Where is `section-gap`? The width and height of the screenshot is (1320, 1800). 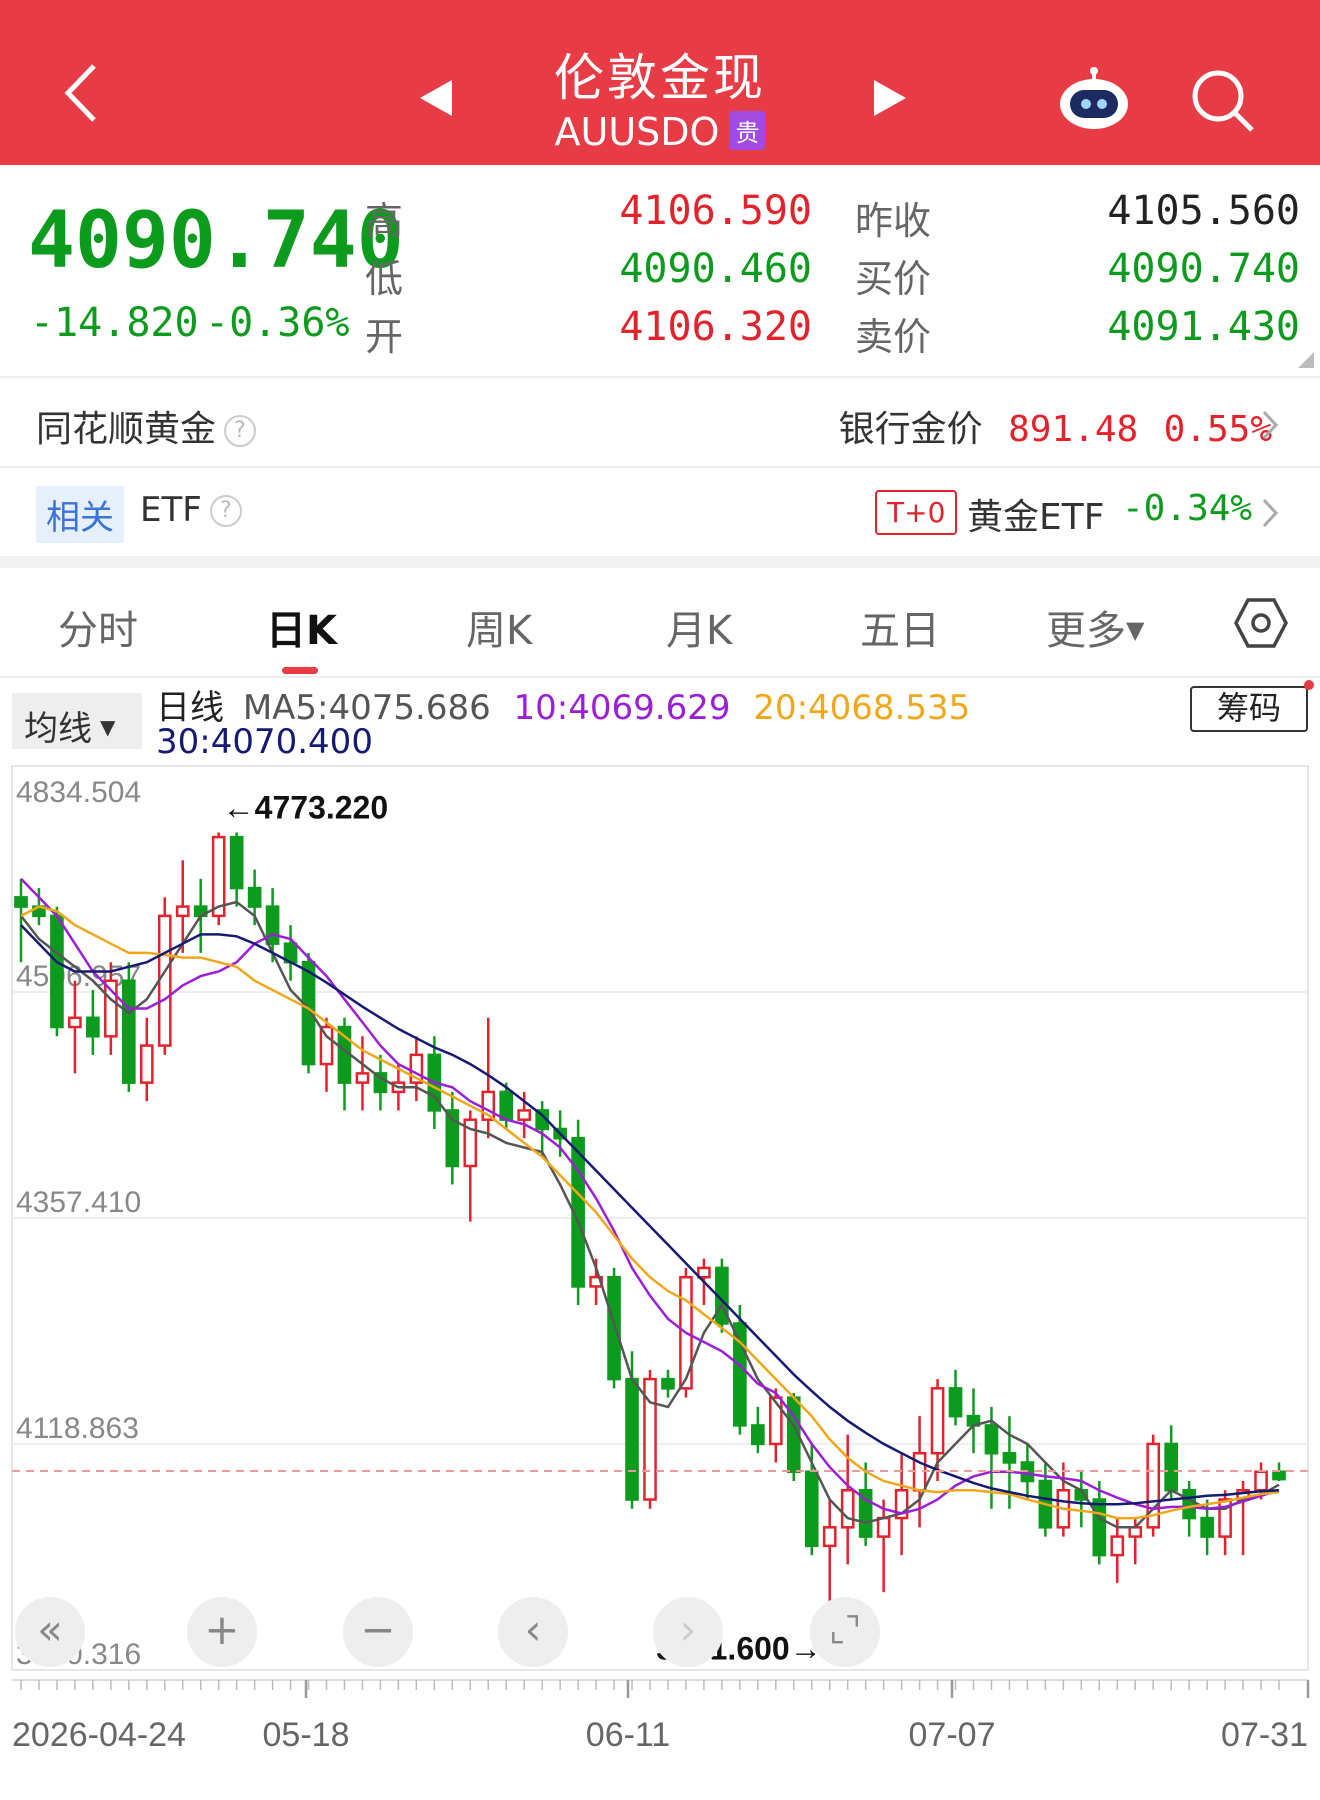
section-gap is located at coordinates (660, 562).